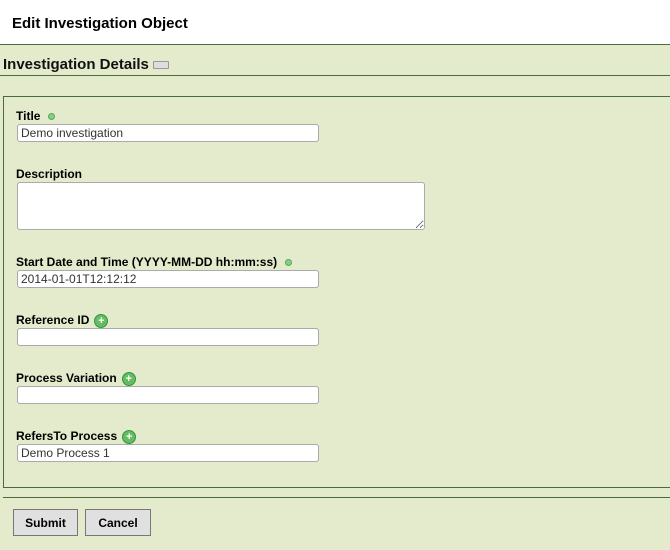 Image resolution: width=670 pixels, height=550 pixels. What do you see at coordinates (168, 395) in the screenshot?
I see `process-variation-input` at bounding box center [168, 395].